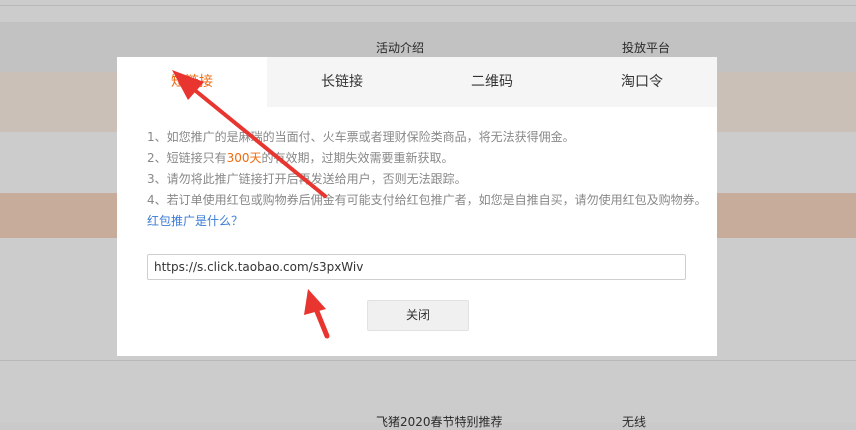 This screenshot has width=856, height=430. Describe the element at coordinates (195, 221) in the screenshot. I see `red-packet-help-link: 红包推广是什么？` at that location.